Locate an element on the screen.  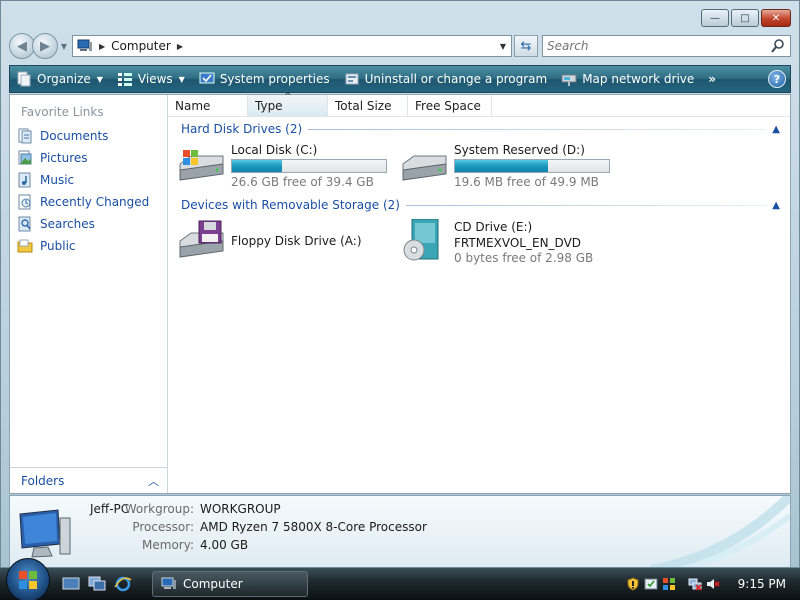
fav-link-searches: Searches is located at coordinates (88, 224).